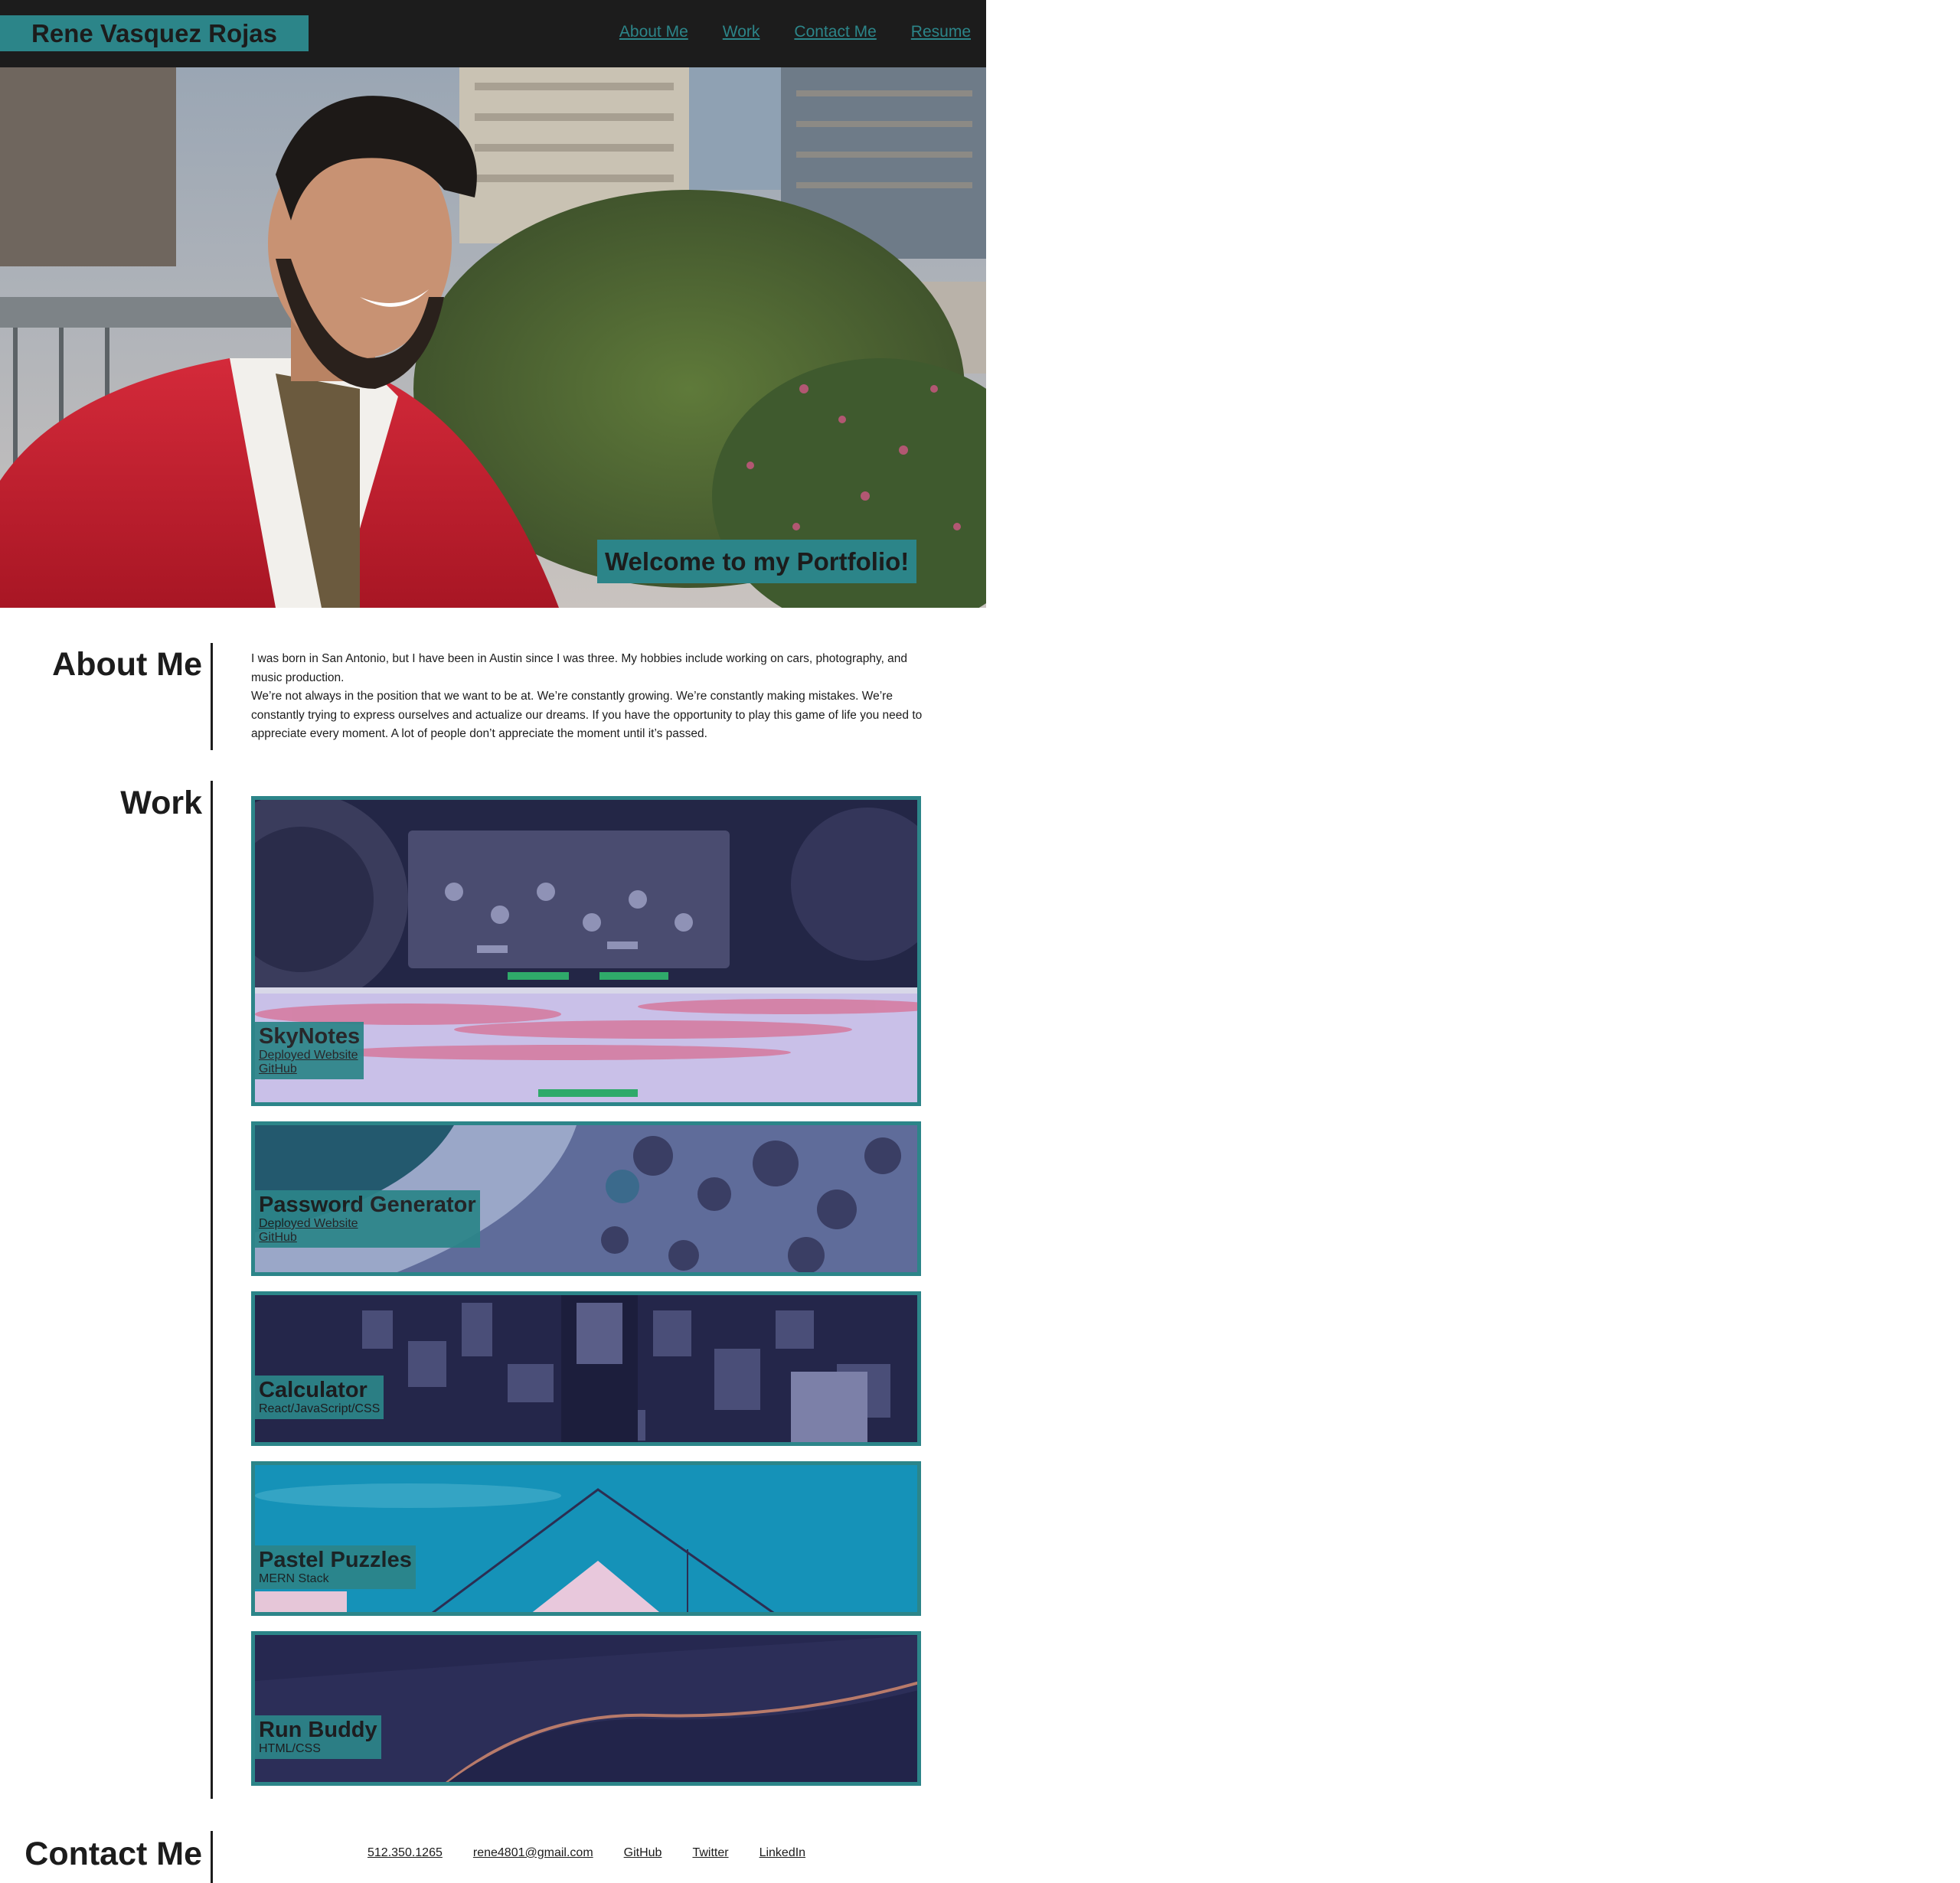 The image size is (1960, 1883). I want to click on project-stack: React/JavaScript/CSS, so click(320, 1409).